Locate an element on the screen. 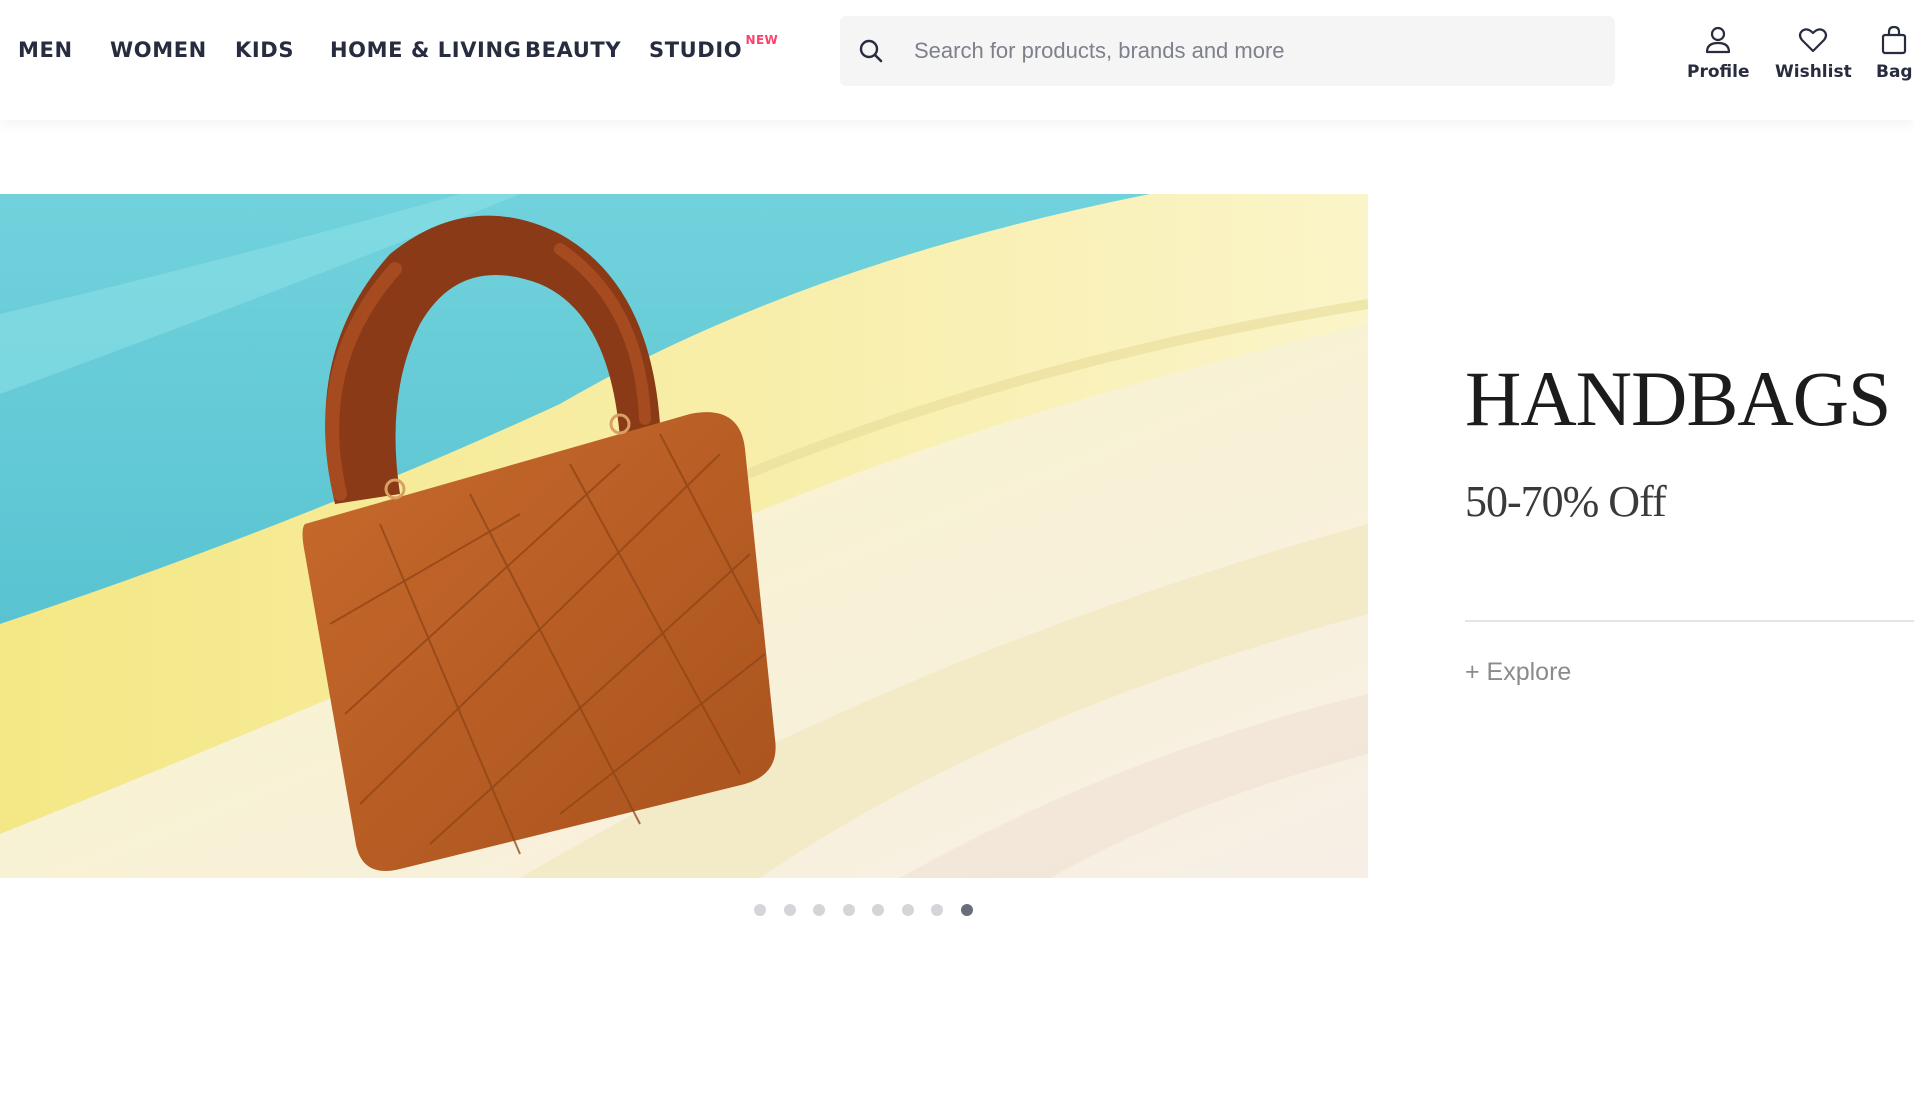 Image resolution: width=1914 pixels, height=1102 pixels. promo-offer: 50-70% Off is located at coordinates (1566, 501).